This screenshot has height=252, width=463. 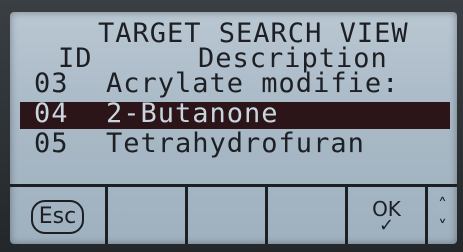 I want to click on ok-label-group: OK ✓, so click(x=386, y=217).